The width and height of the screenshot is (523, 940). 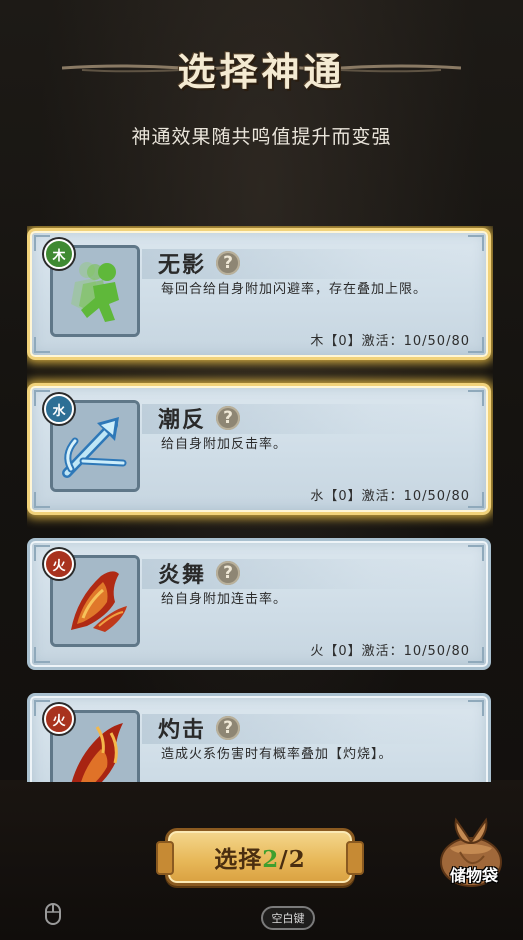 I want to click on skill-card-zhuoji: 火 灼击 ? 造成火系伤害时有概率叠加【灼烧】。, so click(x=259, y=737).